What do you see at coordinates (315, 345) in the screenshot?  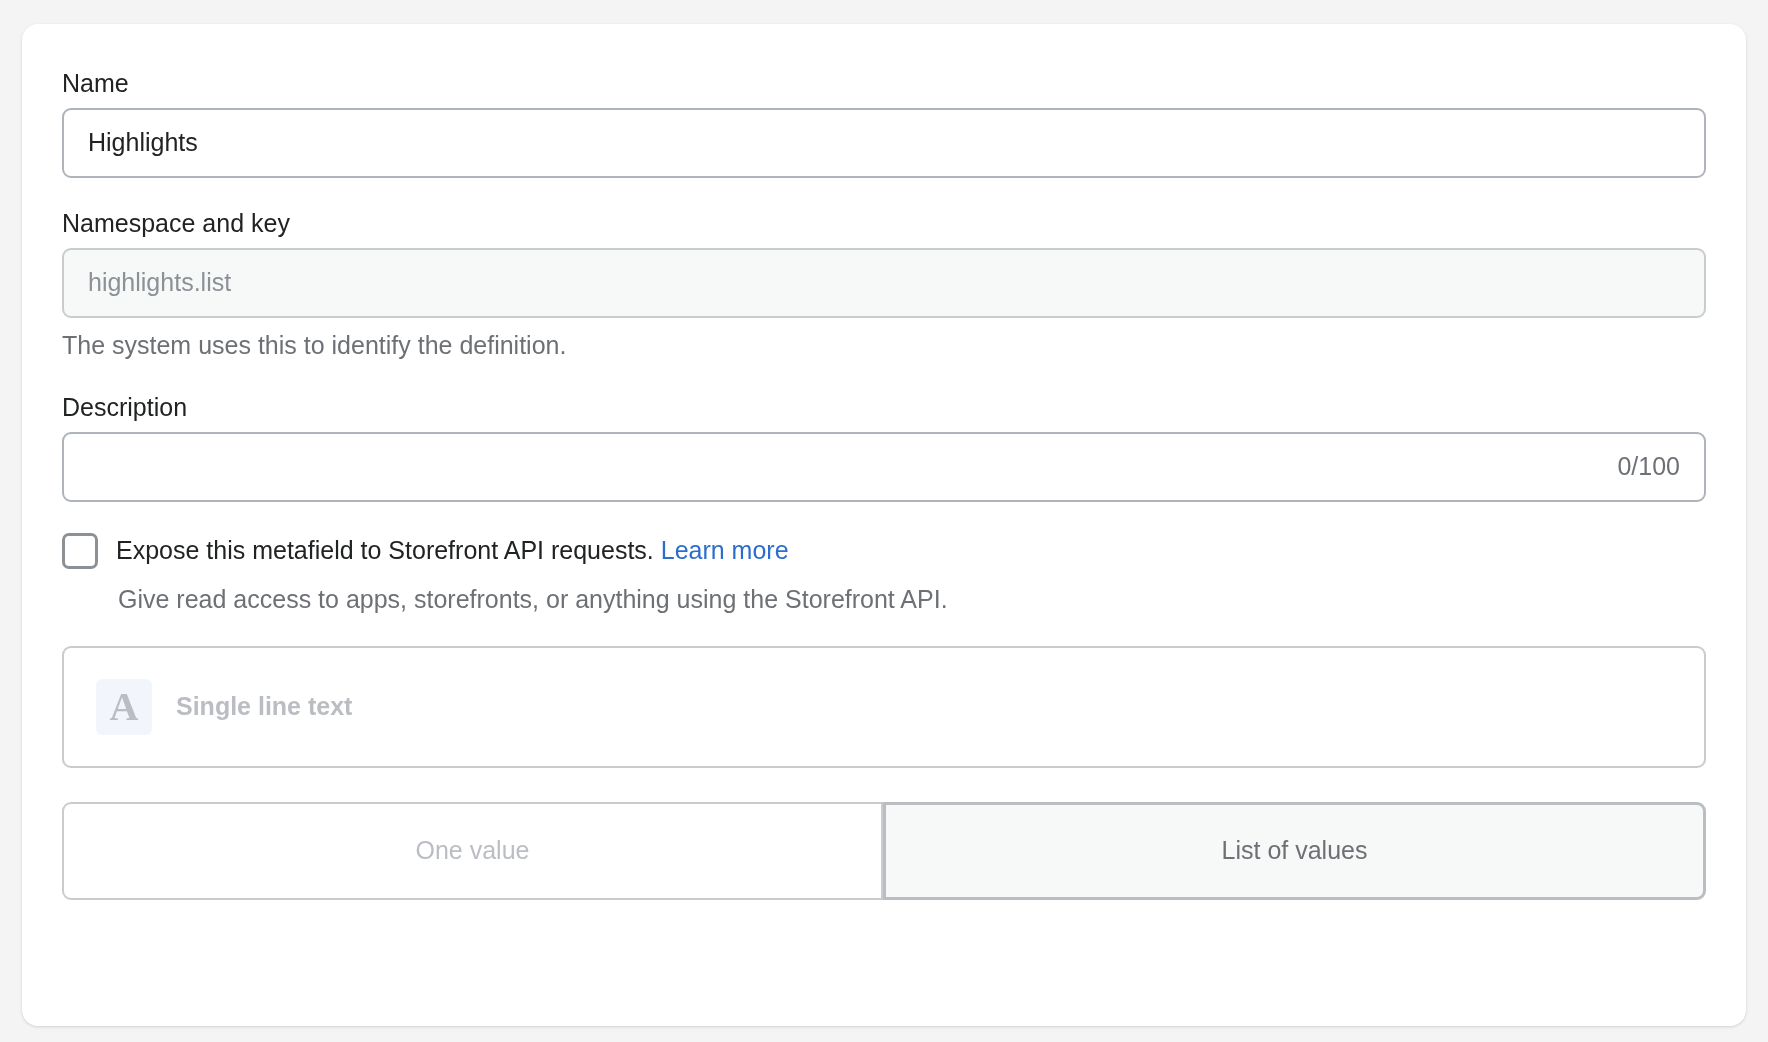 I see `help-text: The system uses this to identify the definition.` at bounding box center [315, 345].